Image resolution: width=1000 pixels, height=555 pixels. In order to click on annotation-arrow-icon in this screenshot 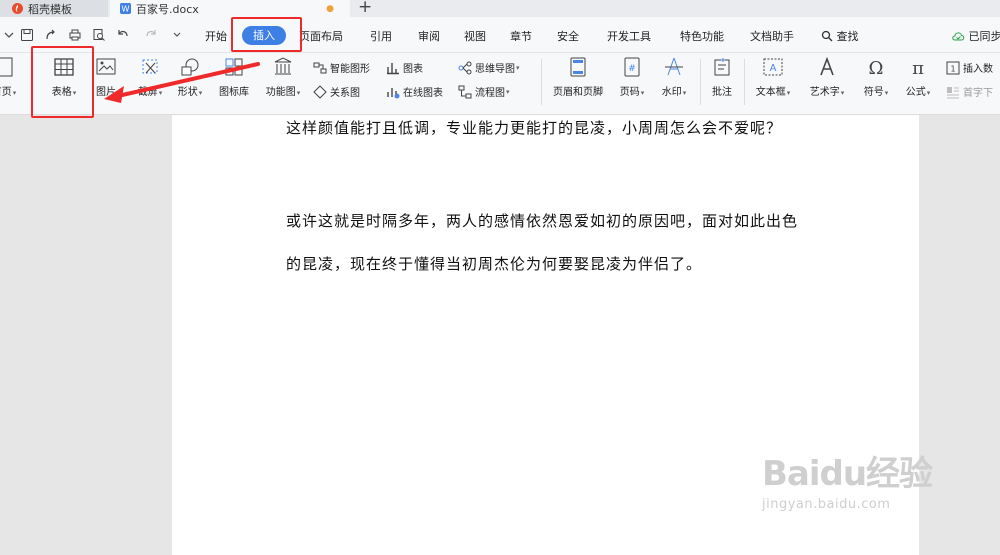, I will do `click(182, 82)`.